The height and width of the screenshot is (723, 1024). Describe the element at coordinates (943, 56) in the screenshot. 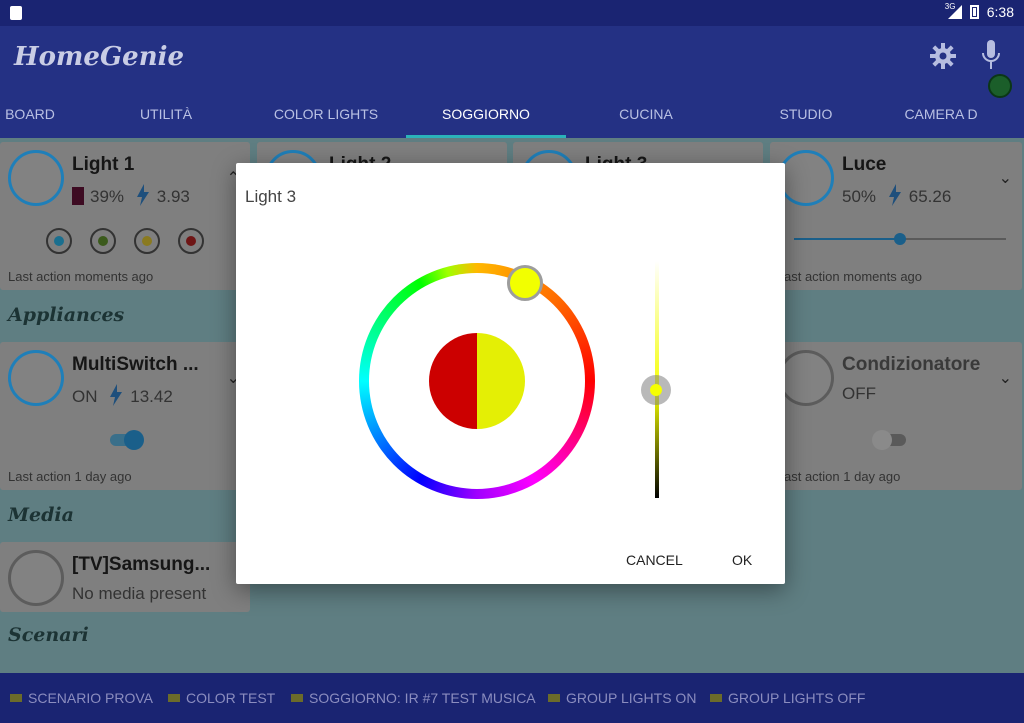

I see `gear-icon` at that location.